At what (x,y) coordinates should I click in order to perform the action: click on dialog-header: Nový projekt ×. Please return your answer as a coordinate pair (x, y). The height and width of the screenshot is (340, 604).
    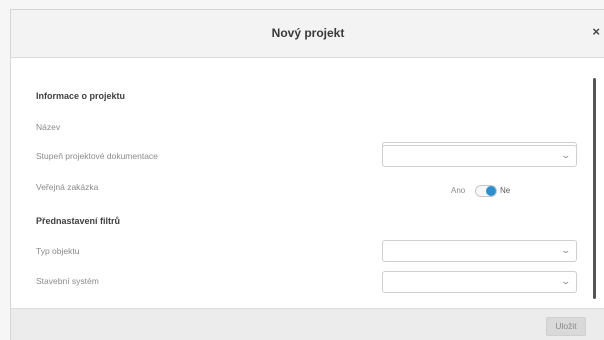
    Looking at the image, I should click on (307, 34).